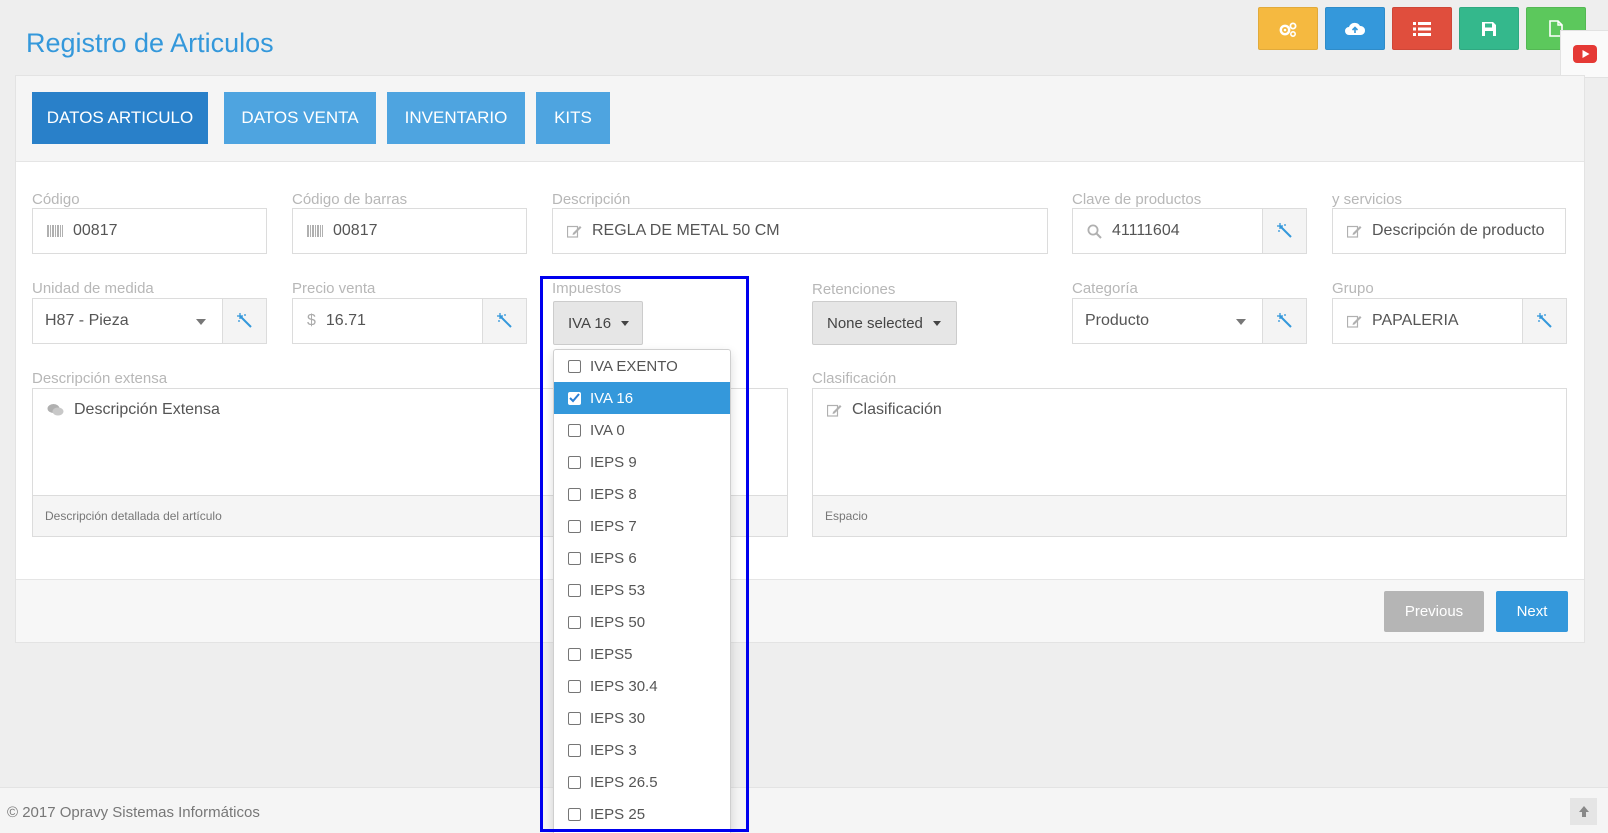 This screenshot has width=1608, height=833. I want to click on desc-extensa-placeholder: Descripción Extensa, so click(147, 409).